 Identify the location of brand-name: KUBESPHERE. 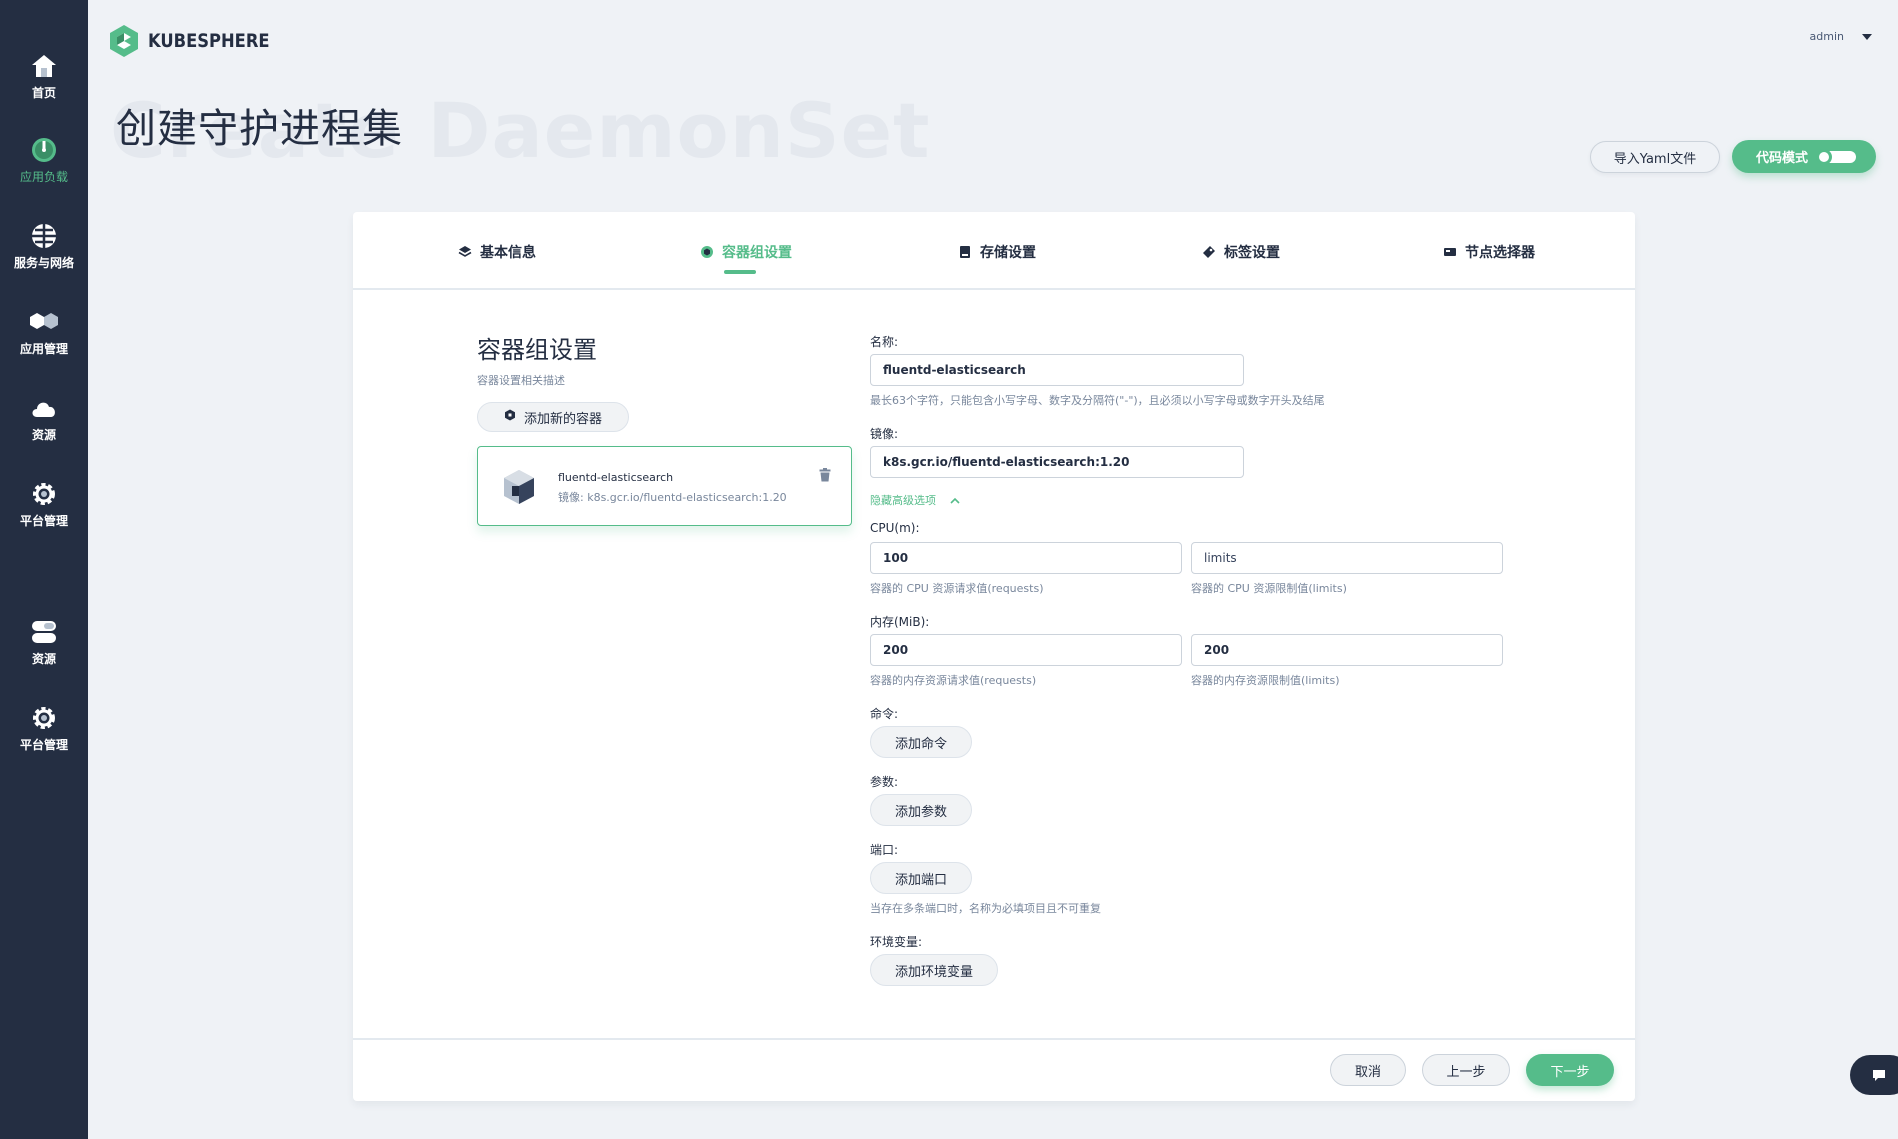
(209, 41).